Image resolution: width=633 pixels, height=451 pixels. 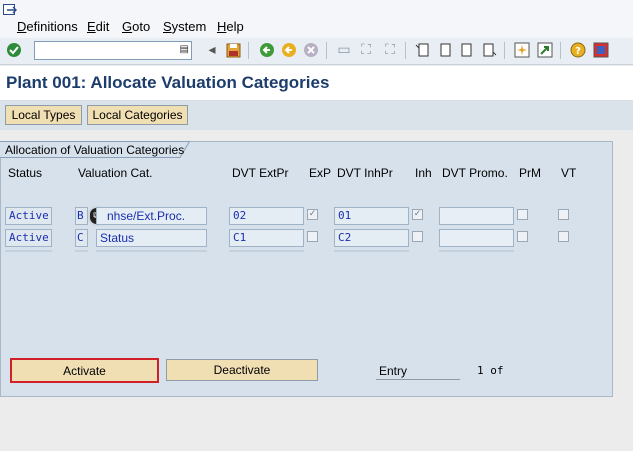 What do you see at coordinates (601, 50) in the screenshot?
I see `customize-layout-icon` at bounding box center [601, 50].